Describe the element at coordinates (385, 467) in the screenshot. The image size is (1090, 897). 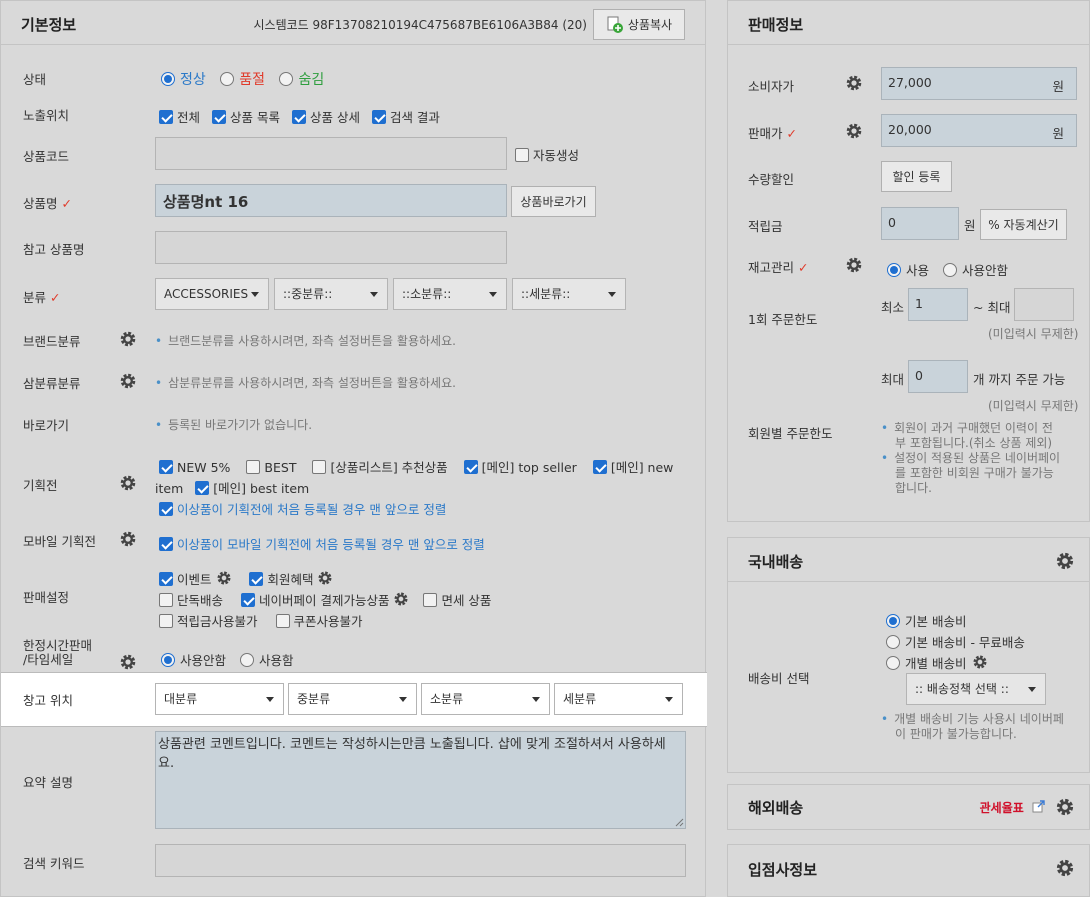
I see `promo-recommend-checkbox: [상품리스트] 추천상품` at that location.